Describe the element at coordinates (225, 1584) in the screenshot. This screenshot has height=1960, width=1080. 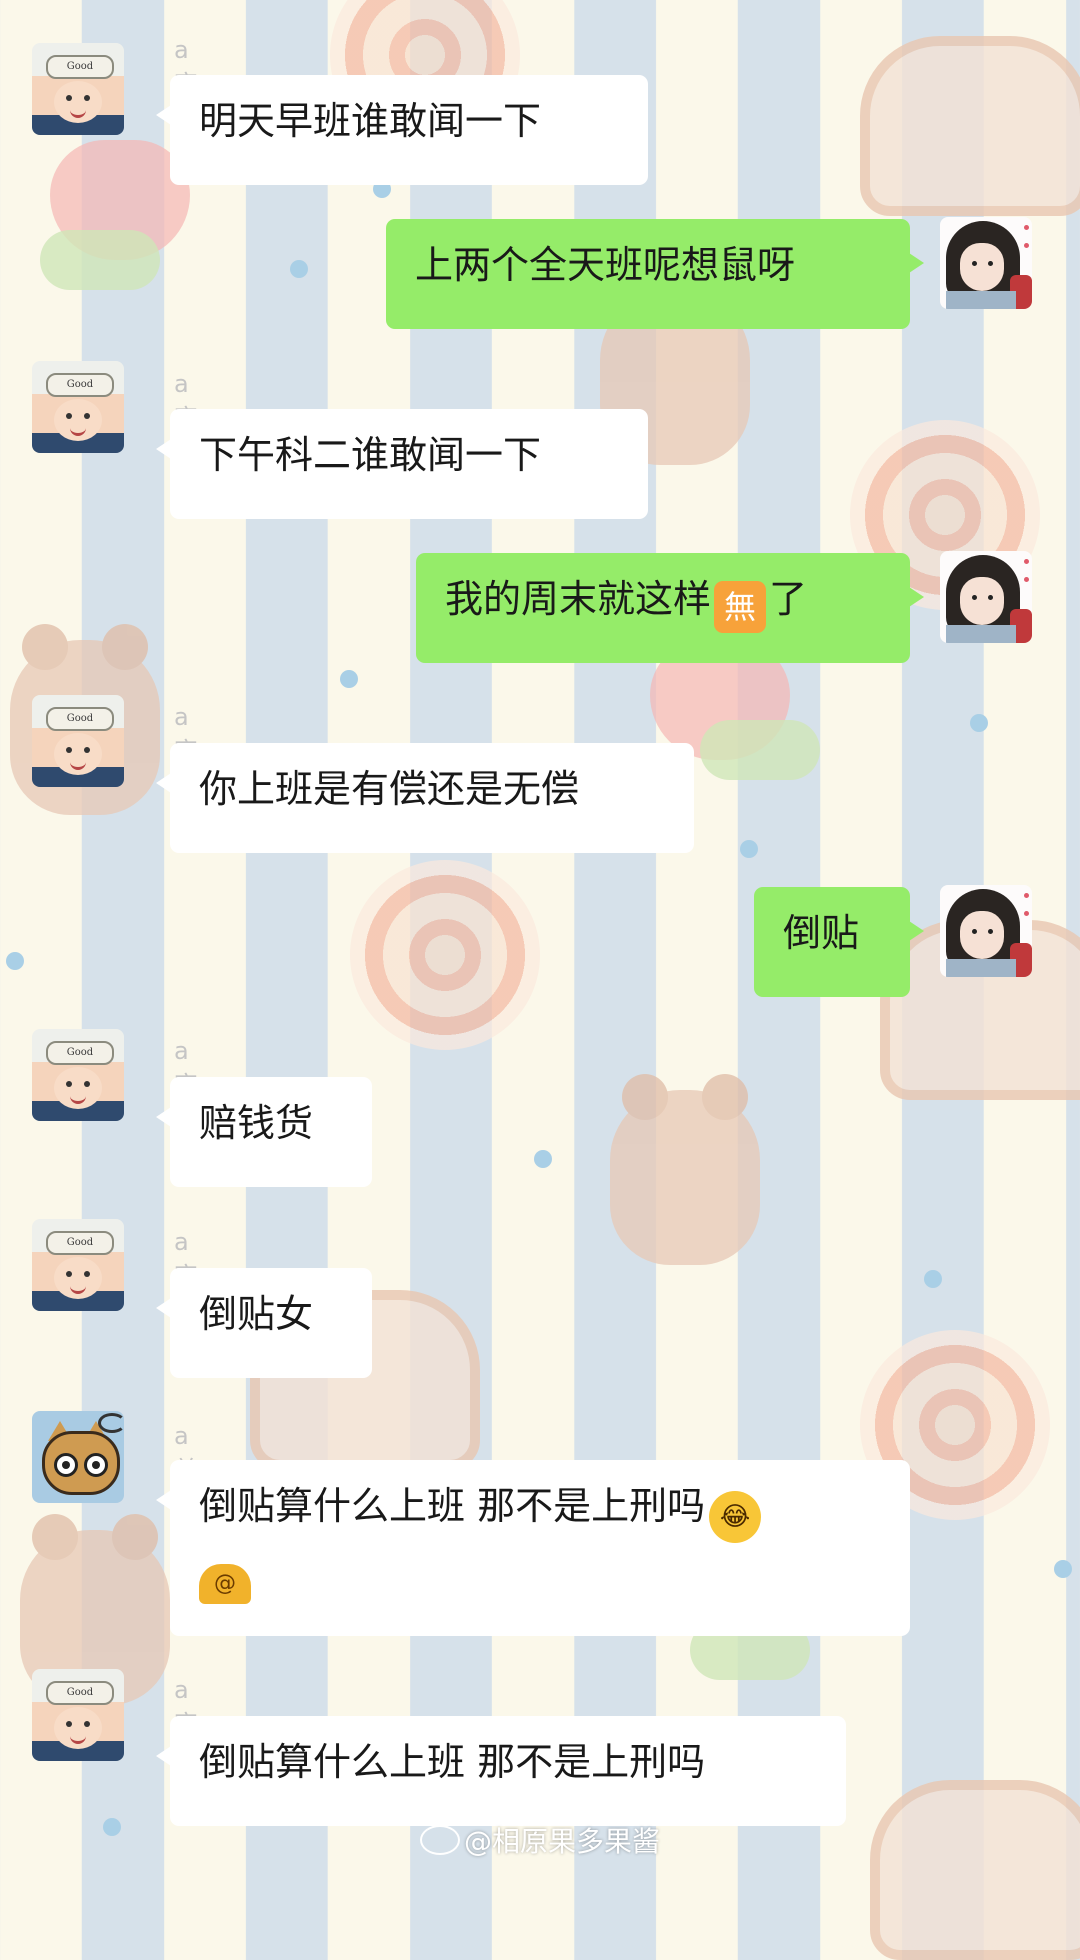
I see `snail-icon: @` at that location.